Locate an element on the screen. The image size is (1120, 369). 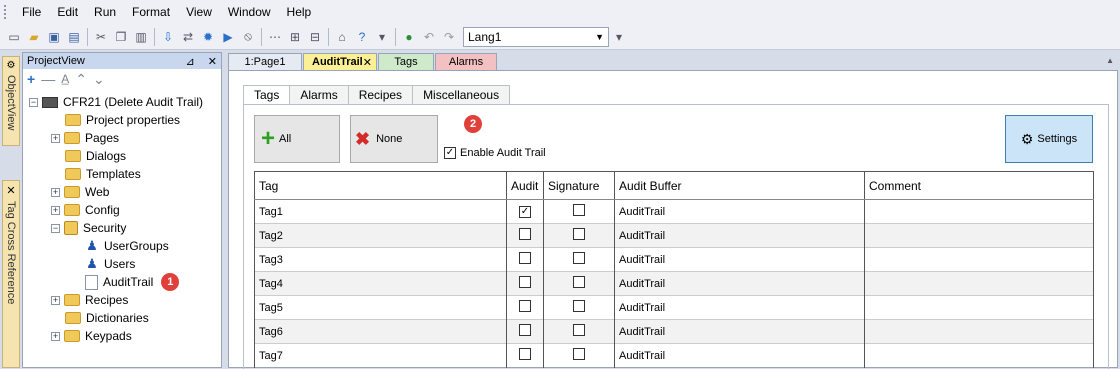
table-row: Tag7 AuditTrail is located at coordinates (674, 355).